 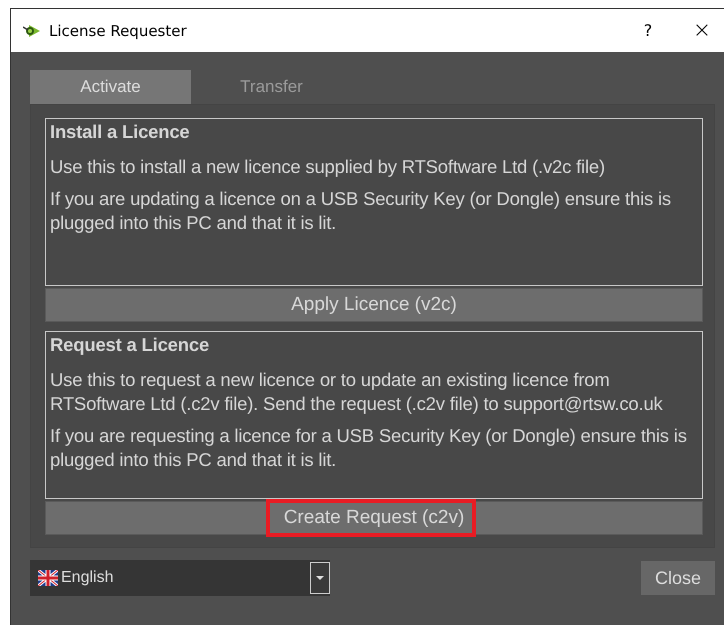 What do you see at coordinates (374, 518) in the screenshot?
I see `action-button: Create Request (c2v)` at bounding box center [374, 518].